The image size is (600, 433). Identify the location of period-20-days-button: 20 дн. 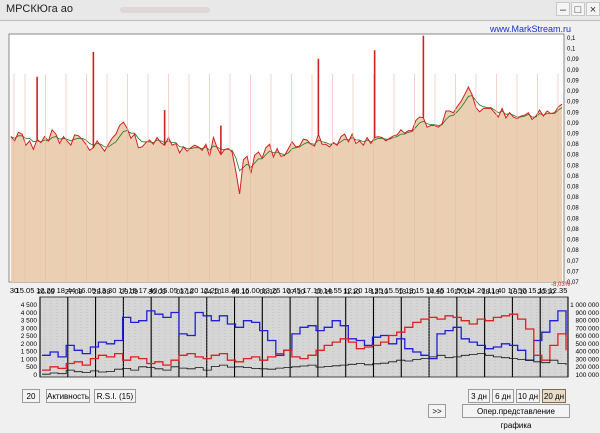
(554, 396).